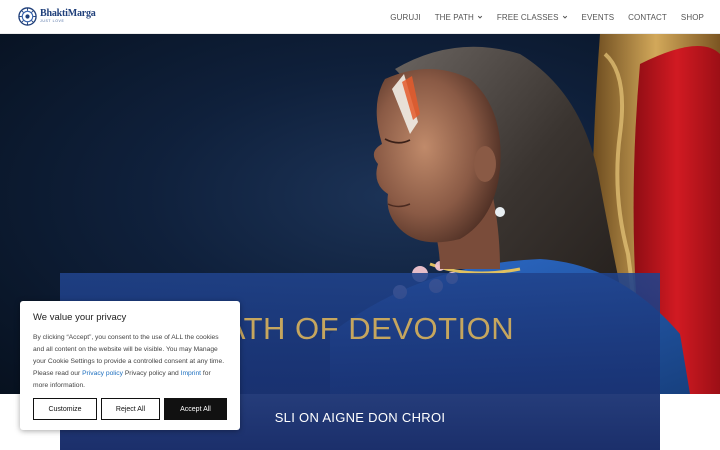 The height and width of the screenshot is (450, 720). I want to click on mandala-logo-icon, so click(27, 16).